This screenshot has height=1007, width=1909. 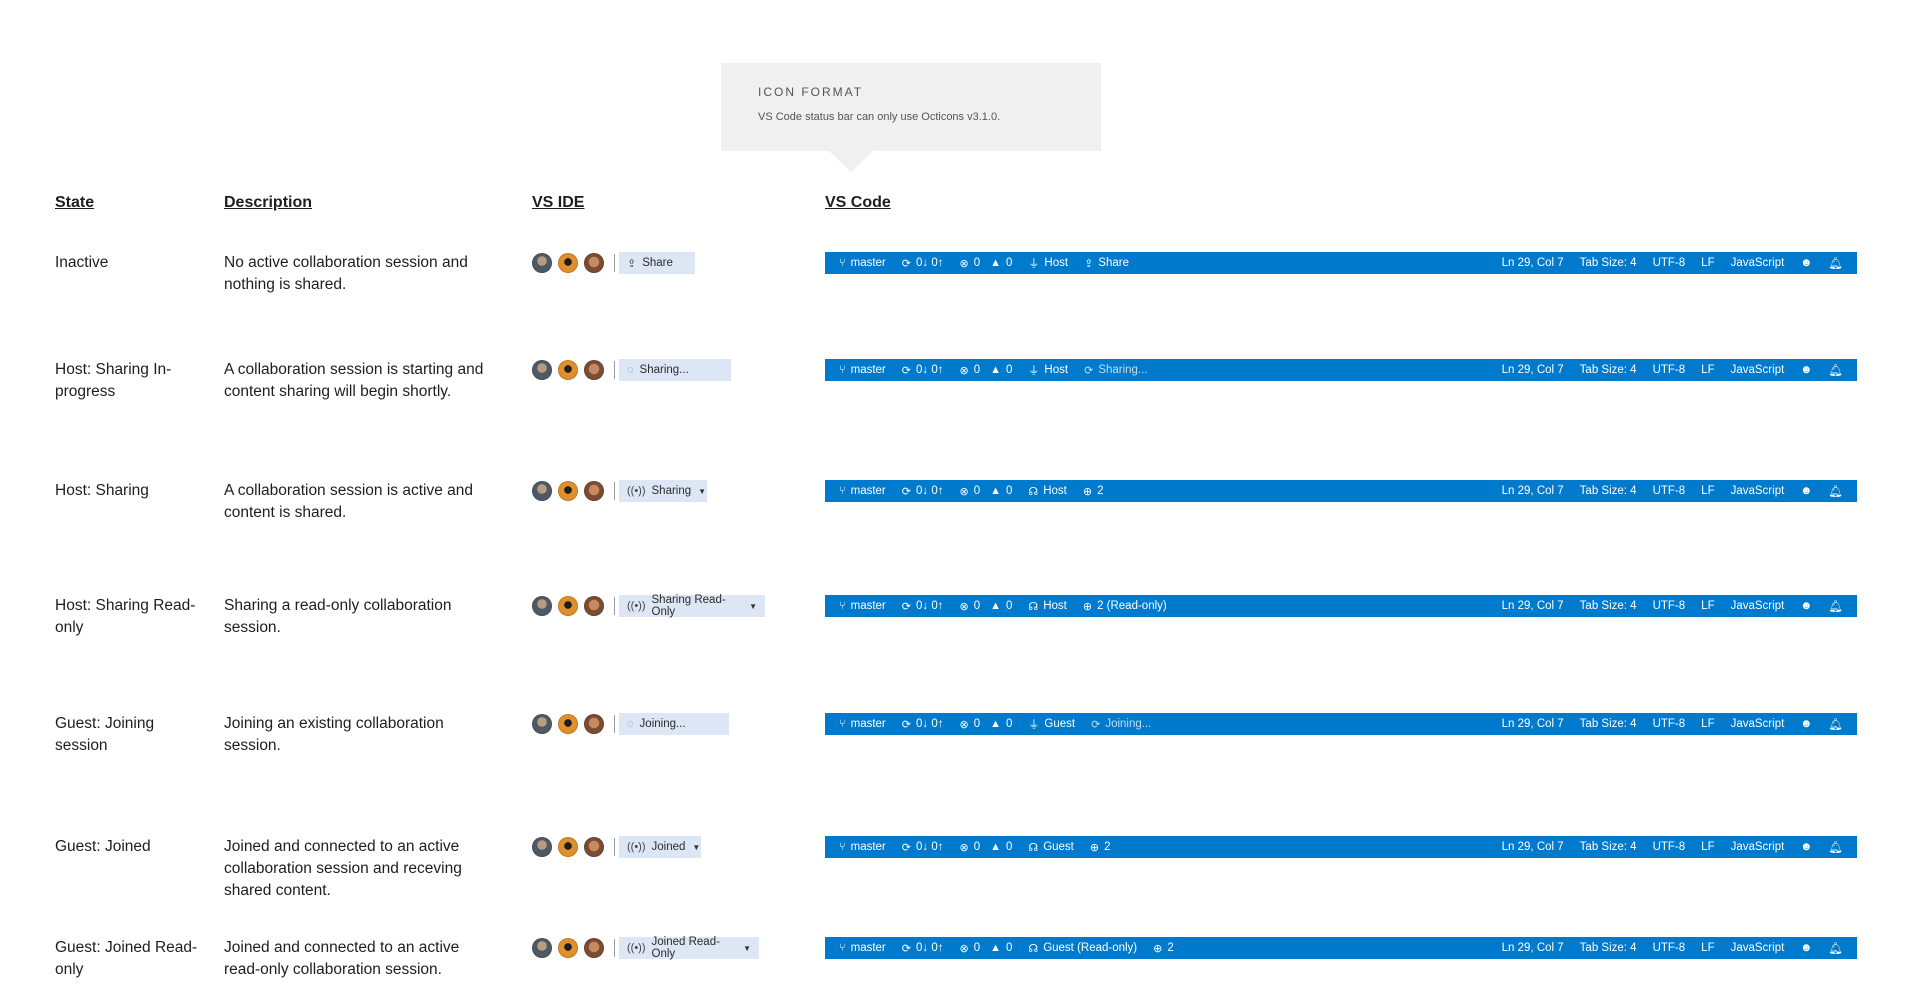 What do you see at coordinates (657, 263) in the screenshot?
I see `vs-ide-share-button: ⇪ Share` at bounding box center [657, 263].